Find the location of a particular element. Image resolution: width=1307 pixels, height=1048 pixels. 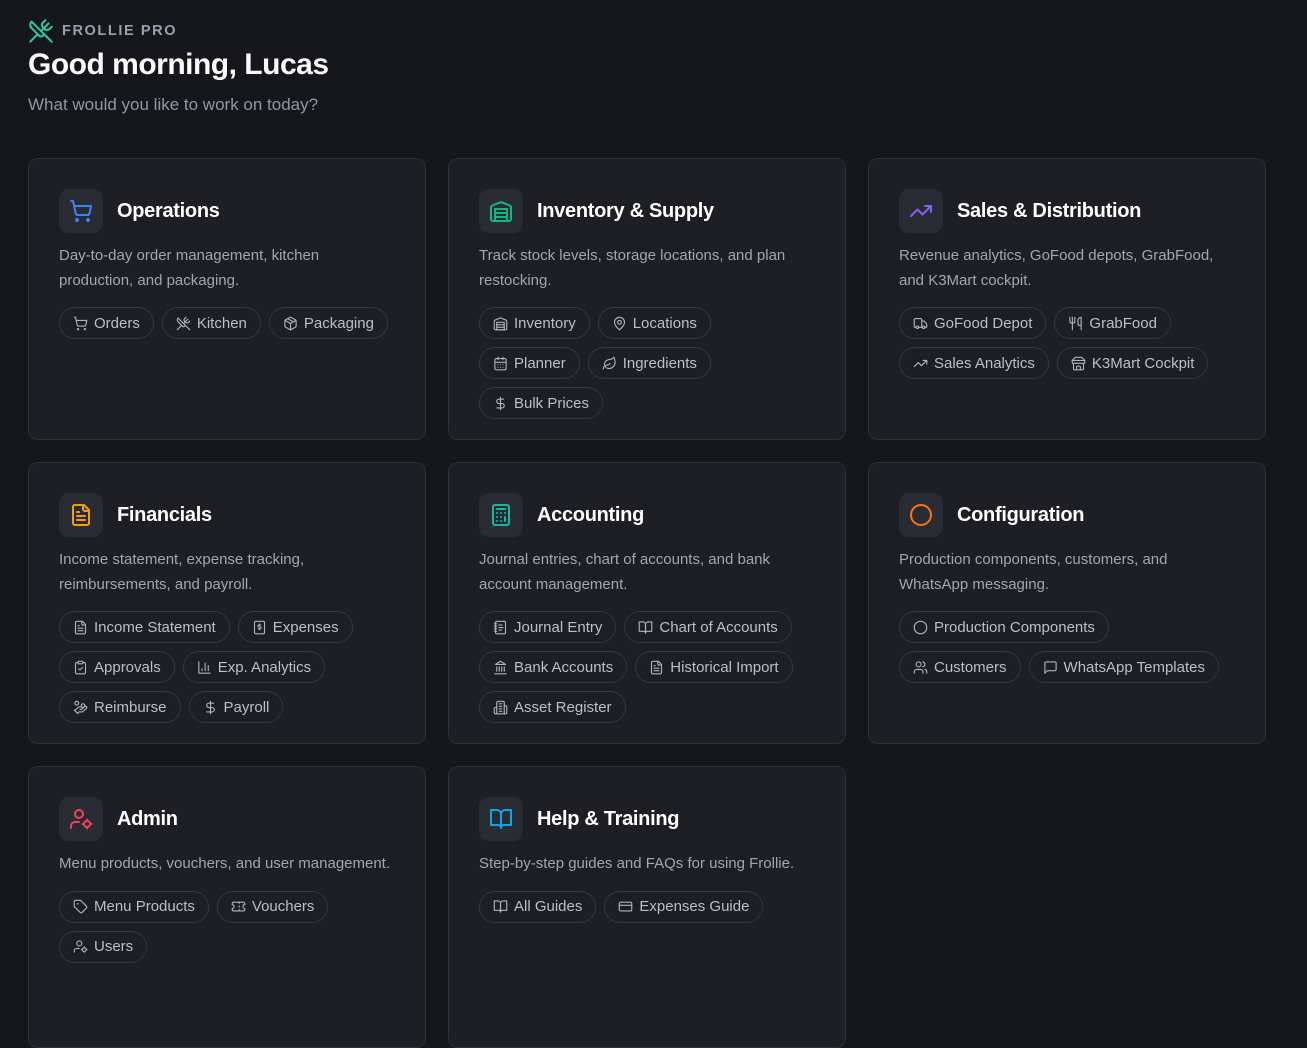

link-chip-all-guides: All Guides is located at coordinates (538, 906).